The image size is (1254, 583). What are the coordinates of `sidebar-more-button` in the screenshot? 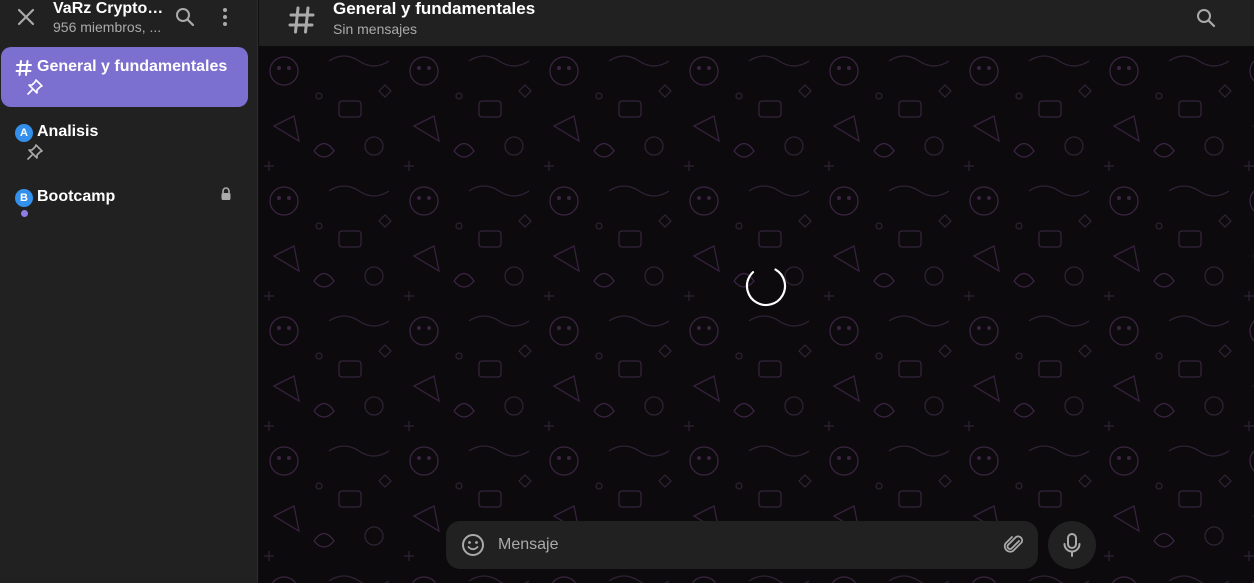 It's located at (225, 17).